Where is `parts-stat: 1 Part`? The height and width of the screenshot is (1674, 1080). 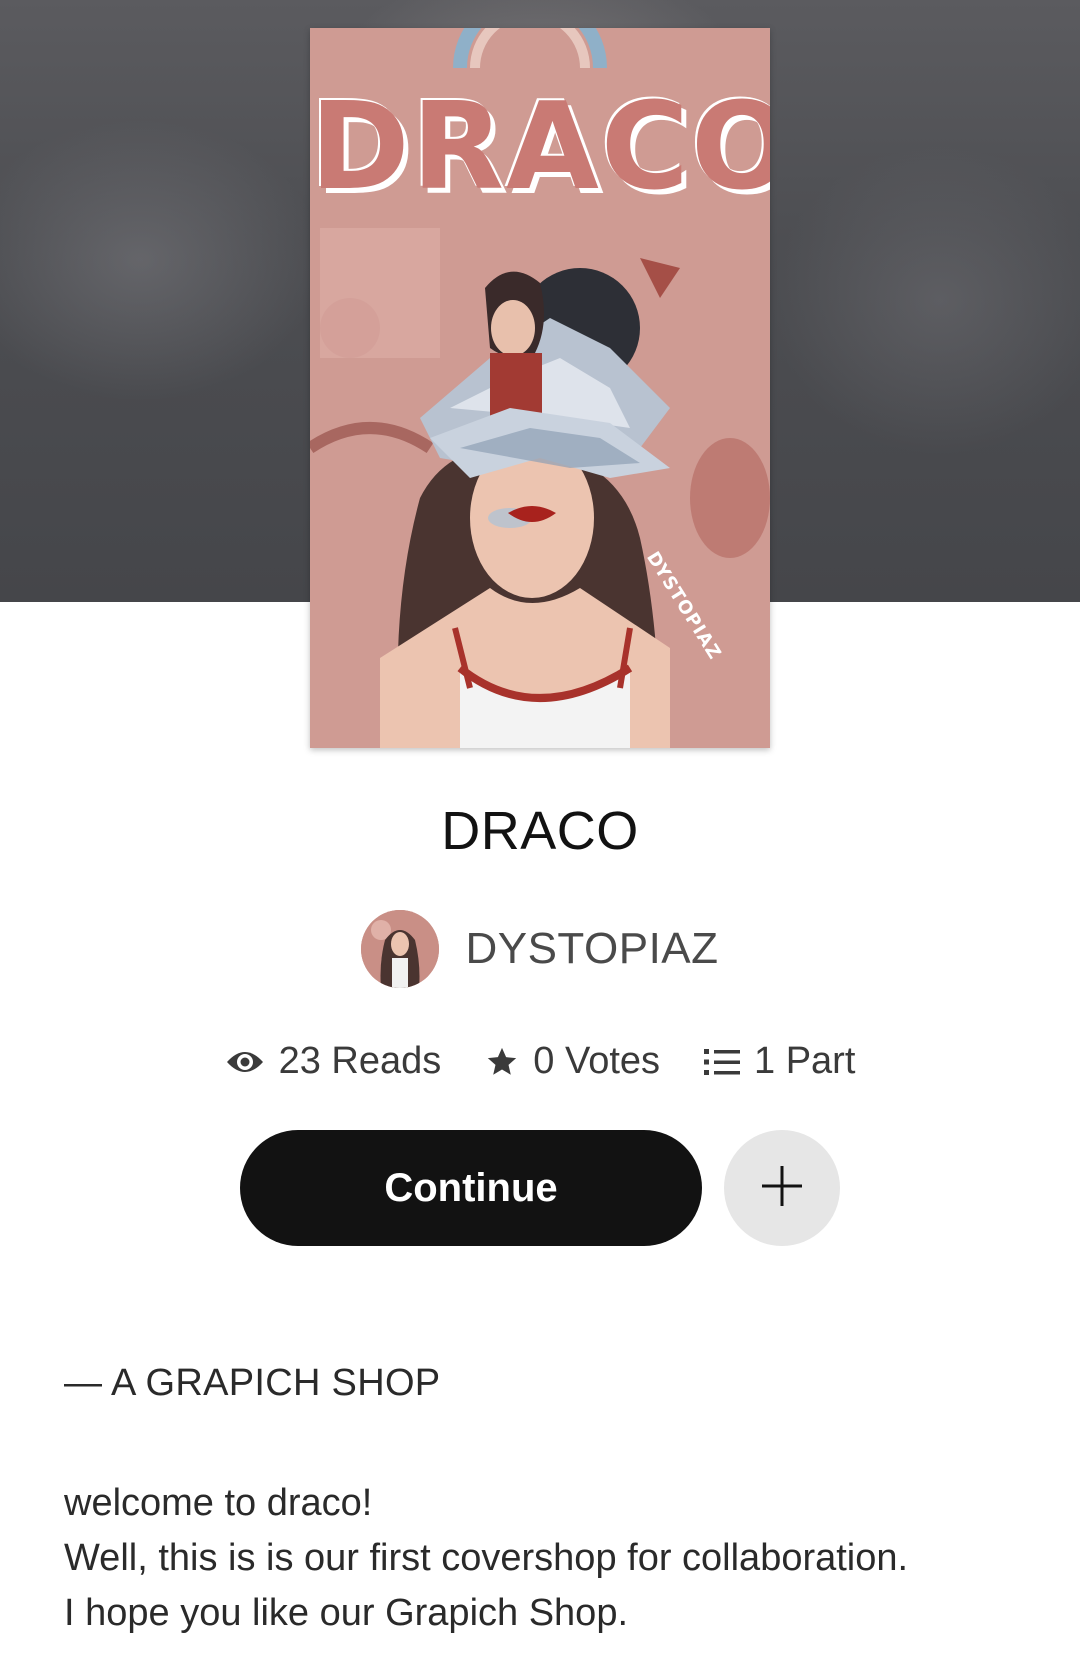
parts-stat: 1 Part is located at coordinates (779, 1061).